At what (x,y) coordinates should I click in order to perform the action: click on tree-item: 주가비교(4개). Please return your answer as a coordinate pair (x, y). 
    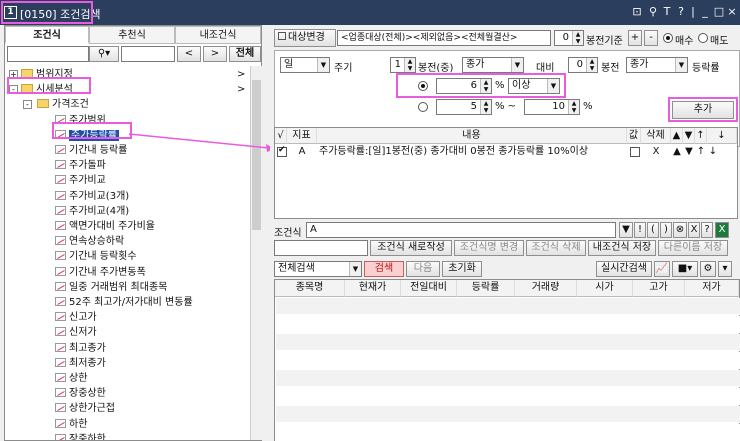
    Looking at the image, I should click on (127, 212).